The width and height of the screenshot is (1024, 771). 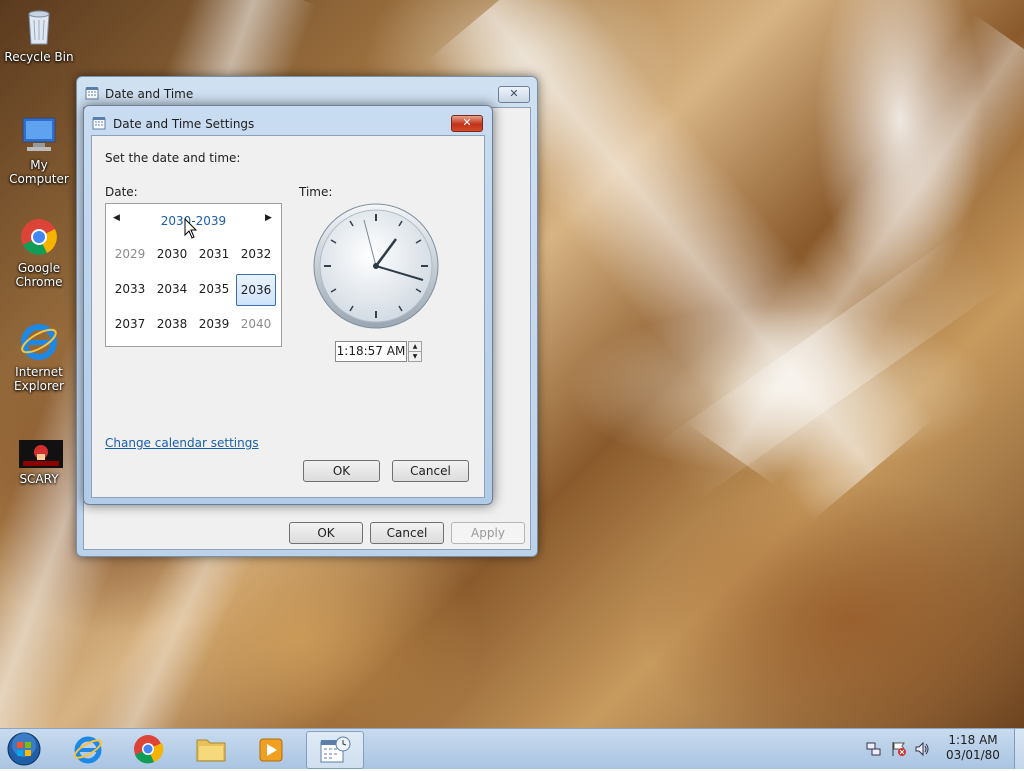 I want to click on calendar-year-cell: 2035, so click(x=214, y=289).